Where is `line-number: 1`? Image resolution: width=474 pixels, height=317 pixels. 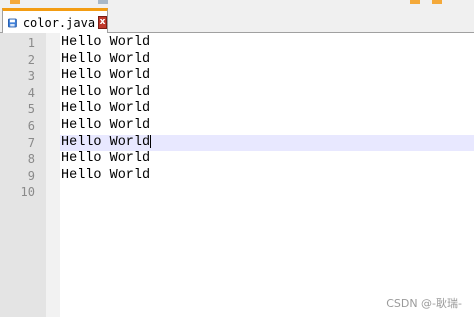
line-number: 1 is located at coordinates (31, 43).